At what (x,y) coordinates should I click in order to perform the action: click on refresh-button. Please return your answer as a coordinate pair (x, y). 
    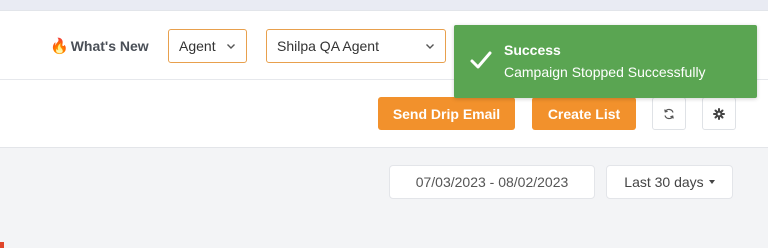
    Looking at the image, I should click on (669, 113).